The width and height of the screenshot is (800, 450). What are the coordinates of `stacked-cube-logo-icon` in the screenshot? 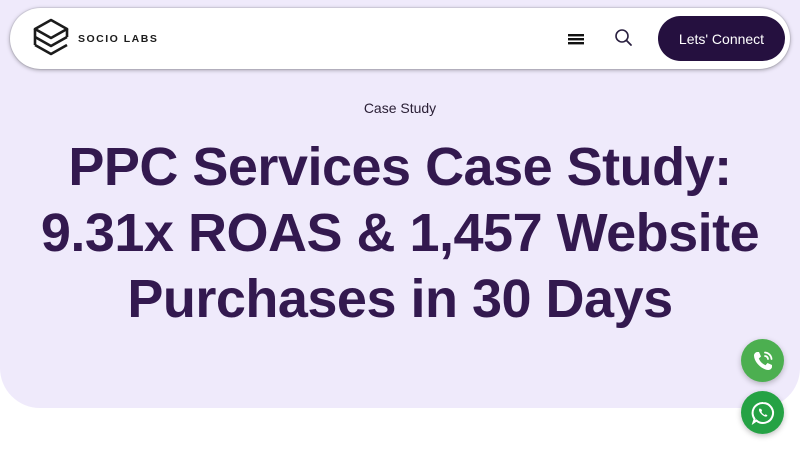 It's located at (51, 37).